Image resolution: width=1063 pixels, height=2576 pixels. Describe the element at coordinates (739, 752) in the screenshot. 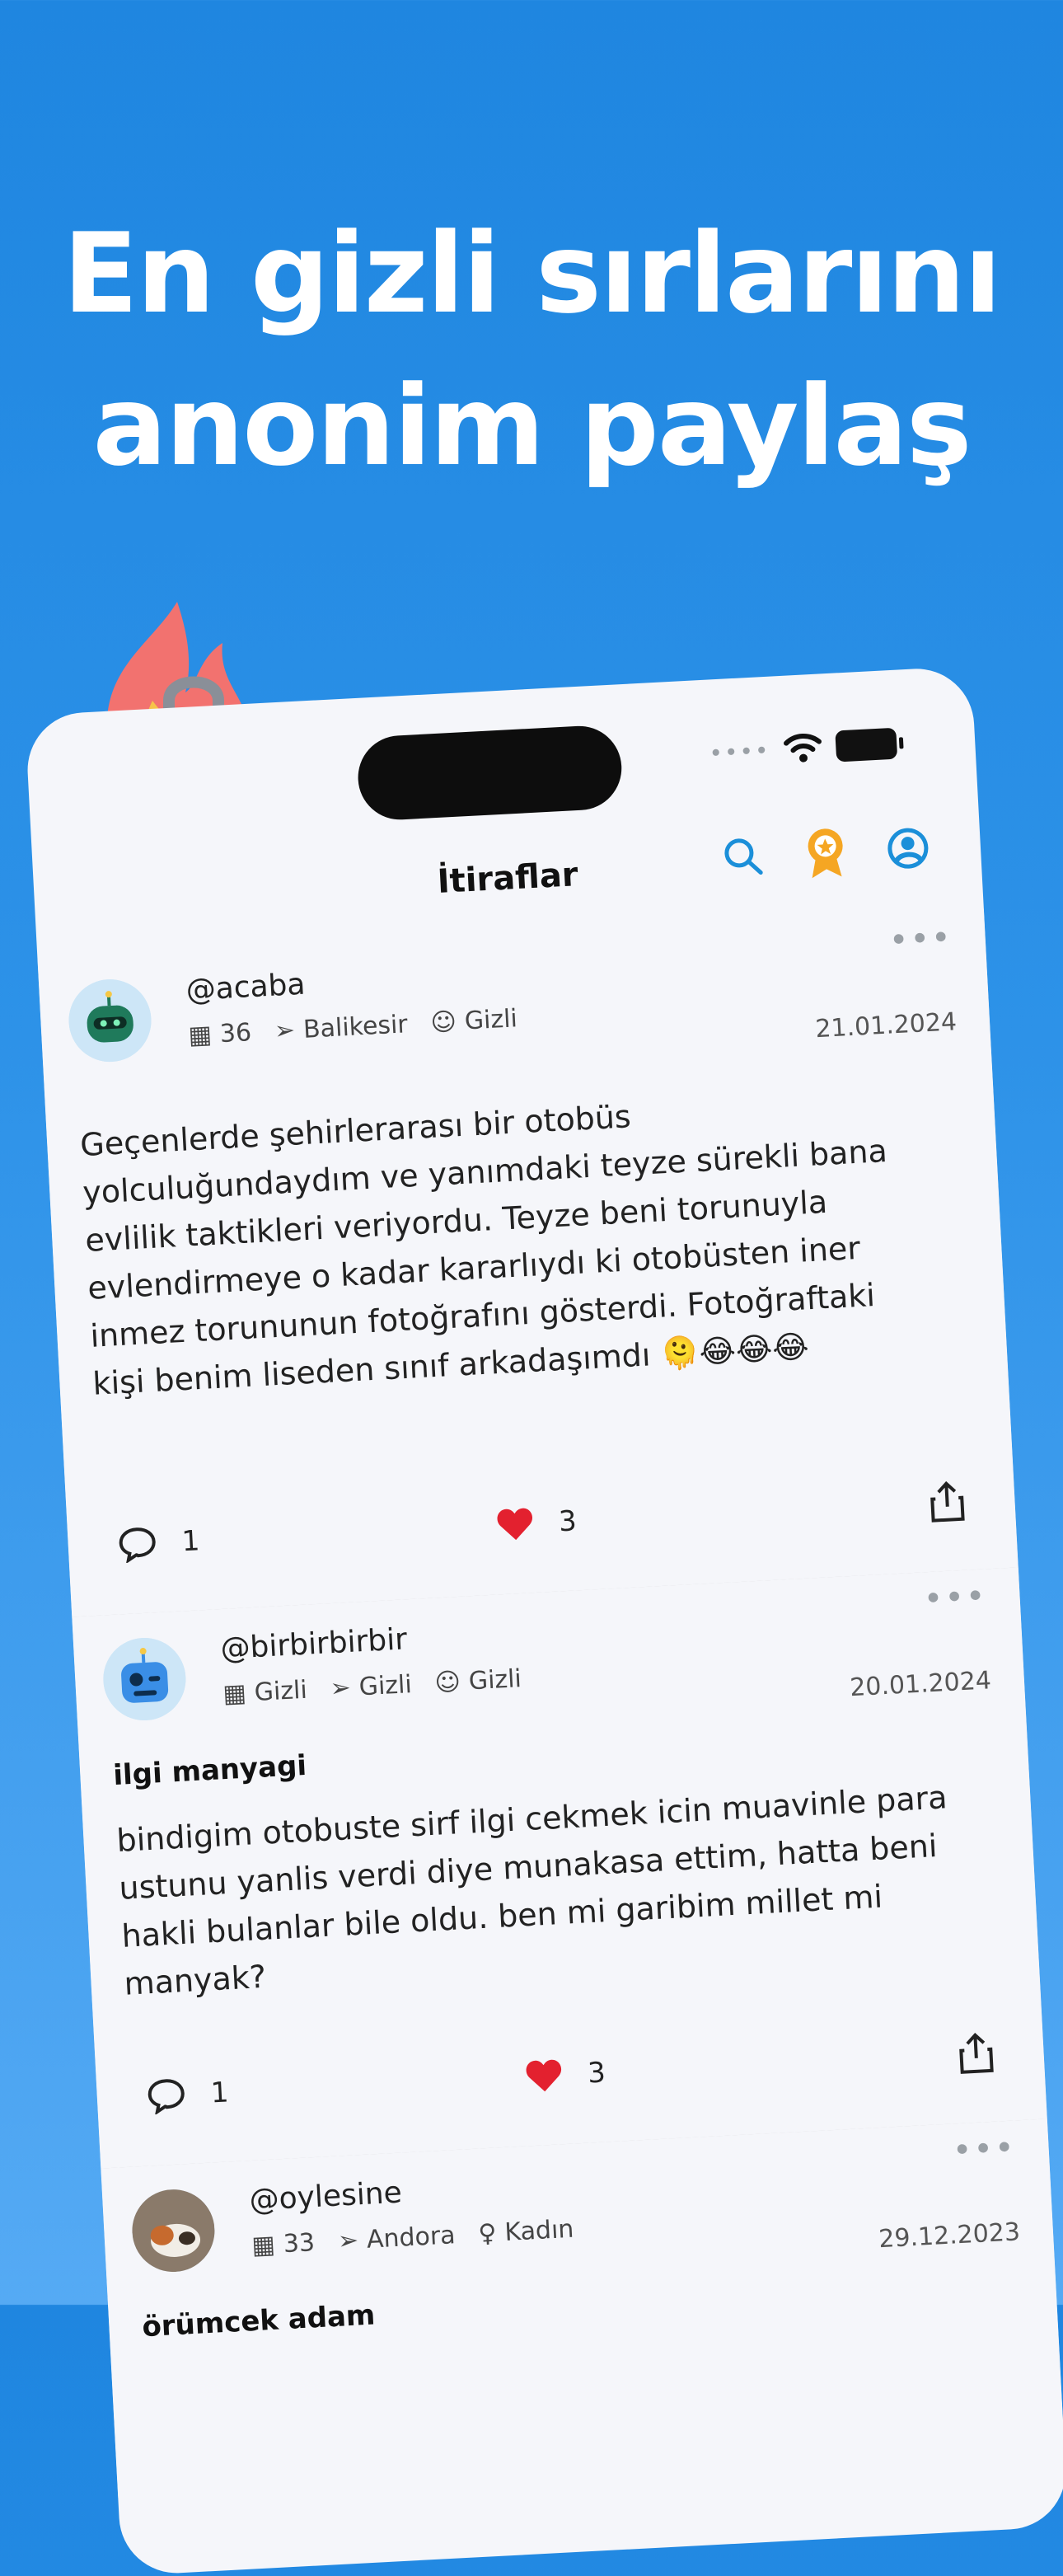

I see `signal-dots: ••••` at that location.